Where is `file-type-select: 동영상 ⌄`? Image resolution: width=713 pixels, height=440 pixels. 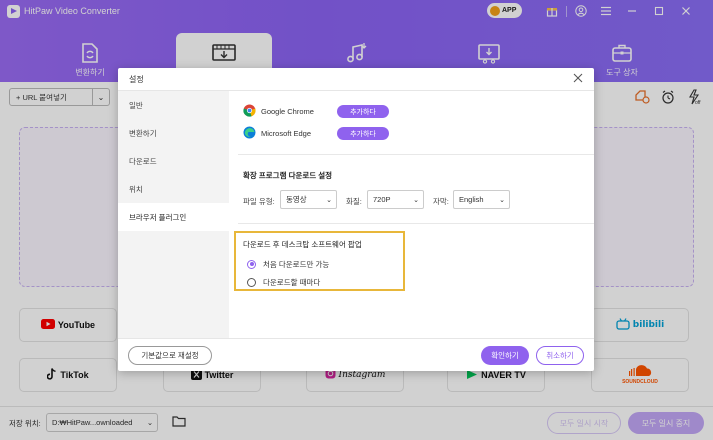 file-type-select: 동영상 ⌄ is located at coordinates (308, 199).